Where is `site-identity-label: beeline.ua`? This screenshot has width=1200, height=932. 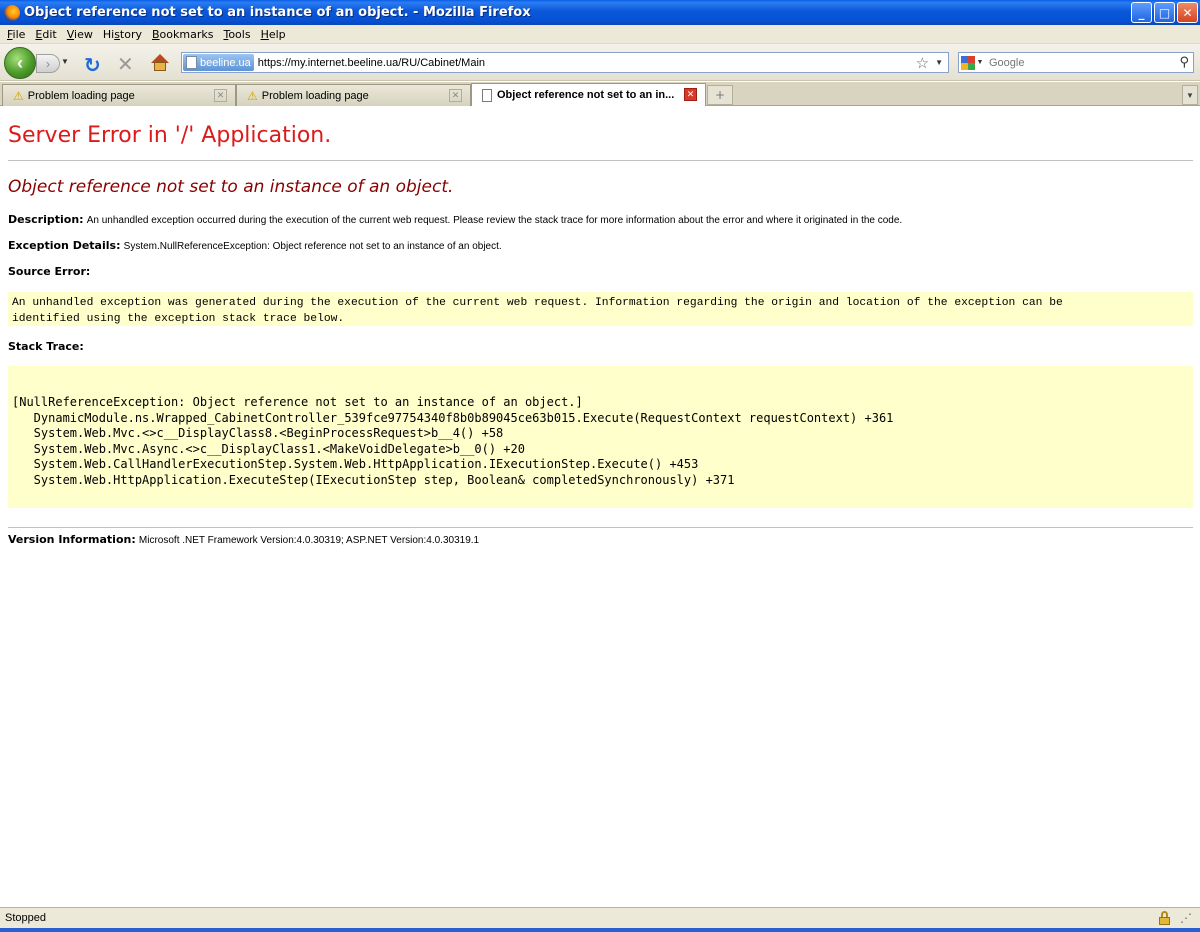
site-identity-label: beeline.ua is located at coordinates (225, 62).